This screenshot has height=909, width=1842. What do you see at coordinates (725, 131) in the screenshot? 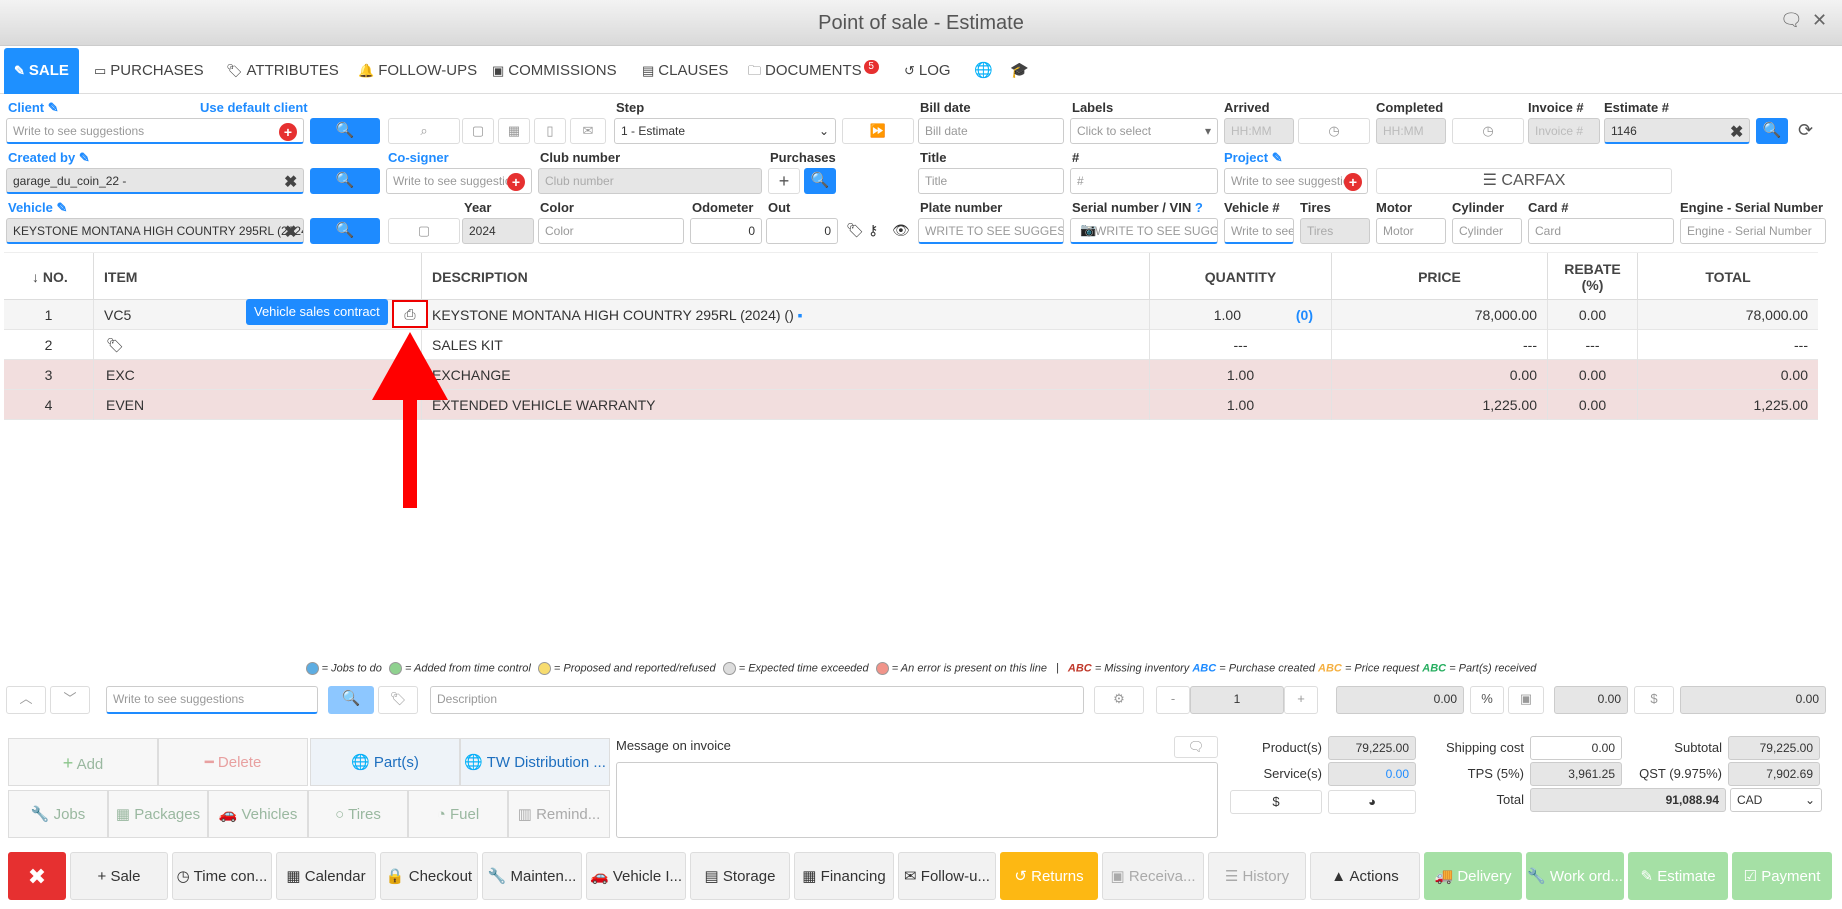
I see `step-select: 1 - Estimate ⌄` at bounding box center [725, 131].